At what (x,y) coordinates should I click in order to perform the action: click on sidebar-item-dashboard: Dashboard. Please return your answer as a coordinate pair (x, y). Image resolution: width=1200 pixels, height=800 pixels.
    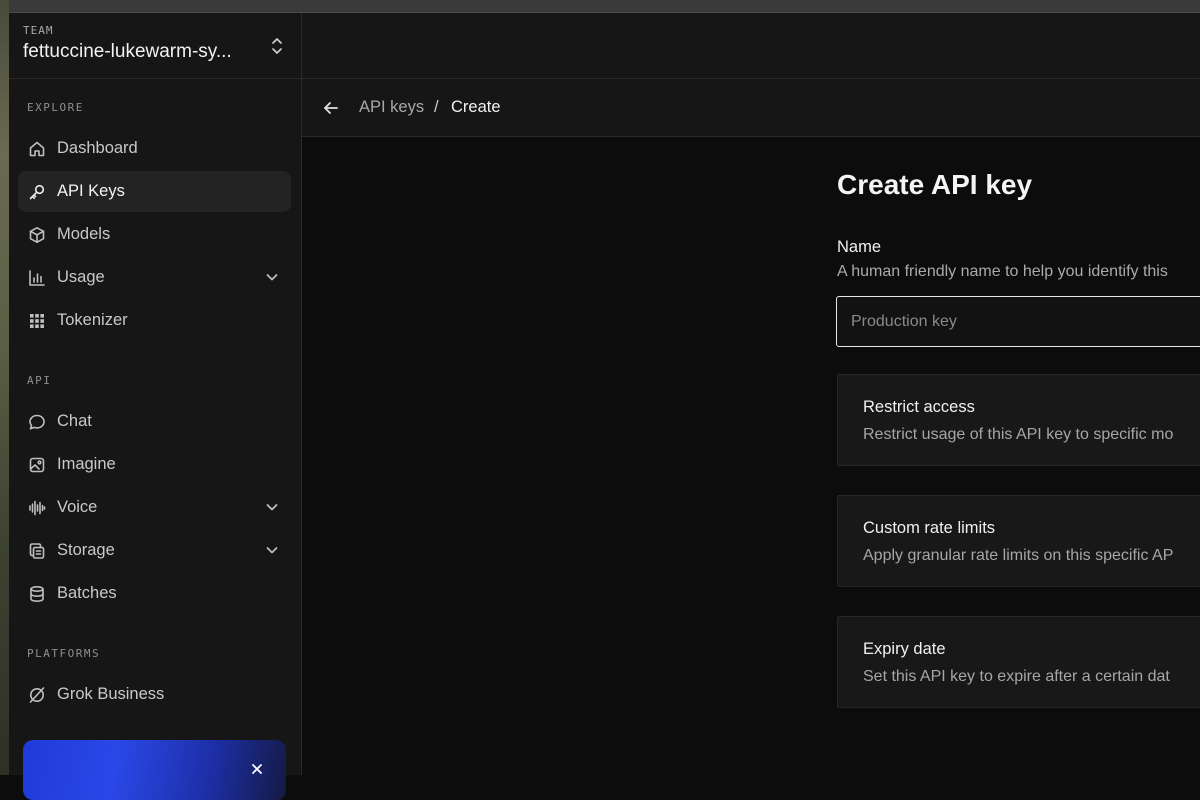
    Looking at the image, I should click on (154, 148).